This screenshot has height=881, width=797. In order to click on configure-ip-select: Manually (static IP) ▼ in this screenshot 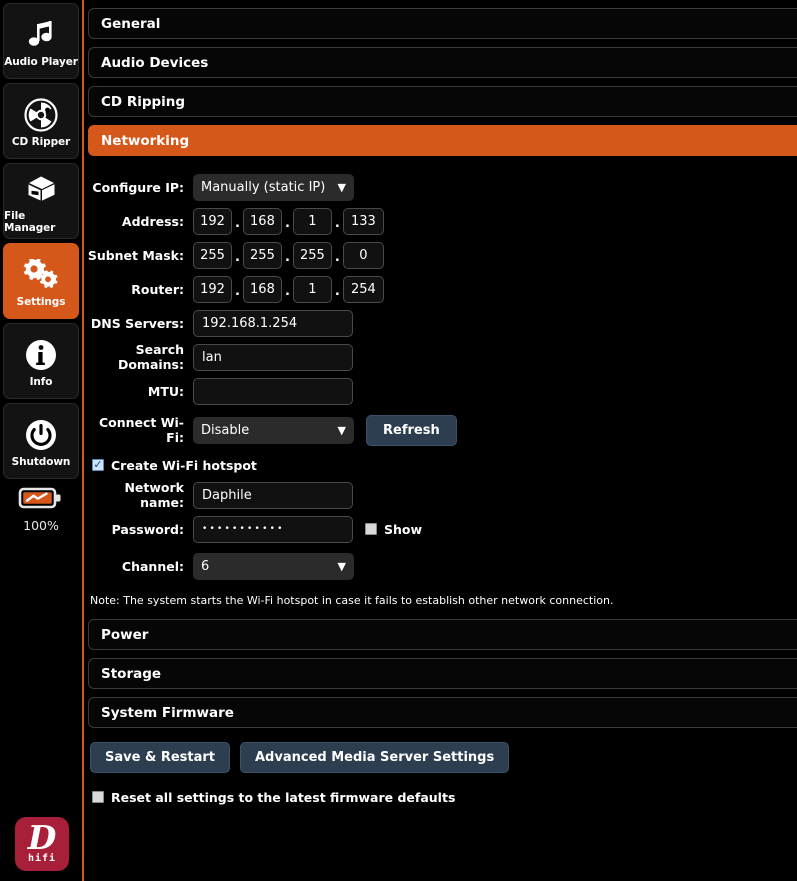, I will do `click(273, 187)`.